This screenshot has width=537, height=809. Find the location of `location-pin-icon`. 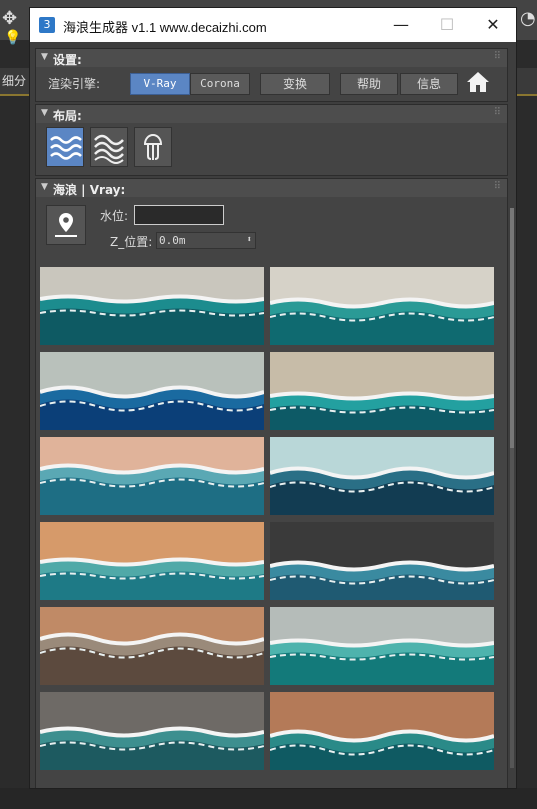

location-pin-icon is located at coordinates (66, 225).